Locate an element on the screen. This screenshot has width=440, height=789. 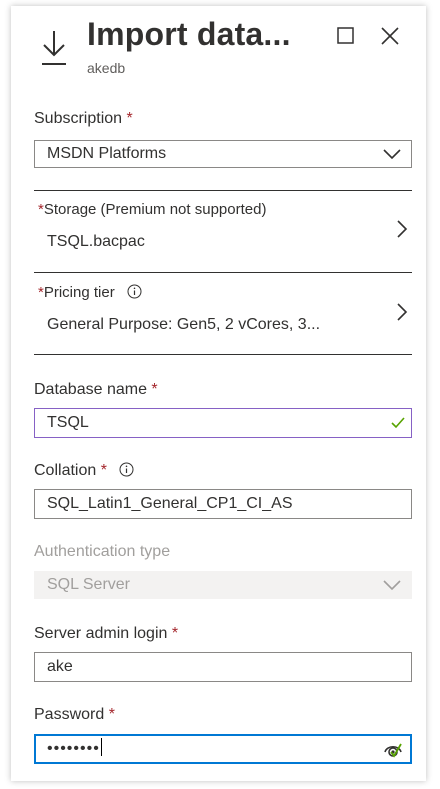
authentication-type-value: SQL Server is located at coordinates (88, 584).